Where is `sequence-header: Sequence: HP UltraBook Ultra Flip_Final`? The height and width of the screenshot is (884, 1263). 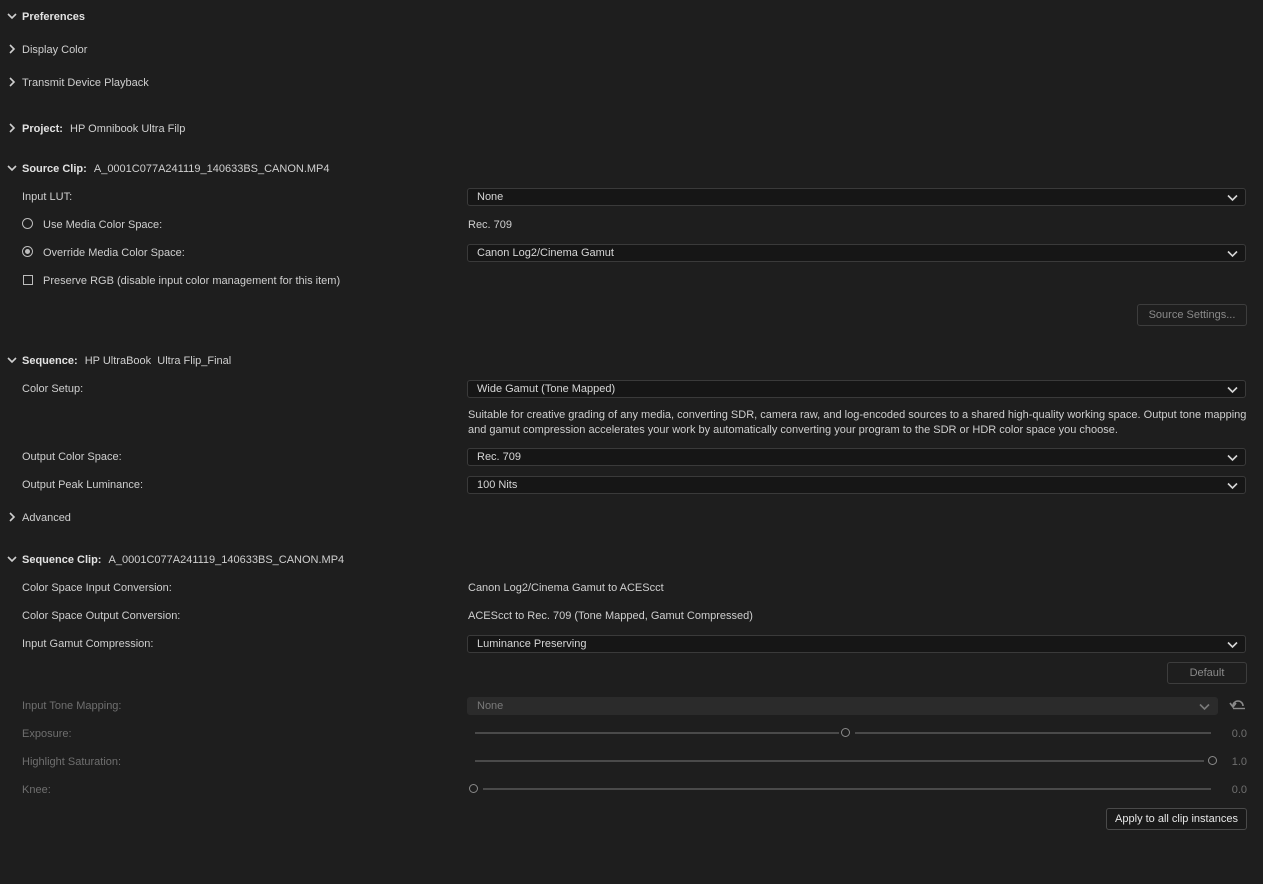 sequence-header: Sequence: HP UltraBook Ultra Flip_Final is located at coordinates (126, 361).